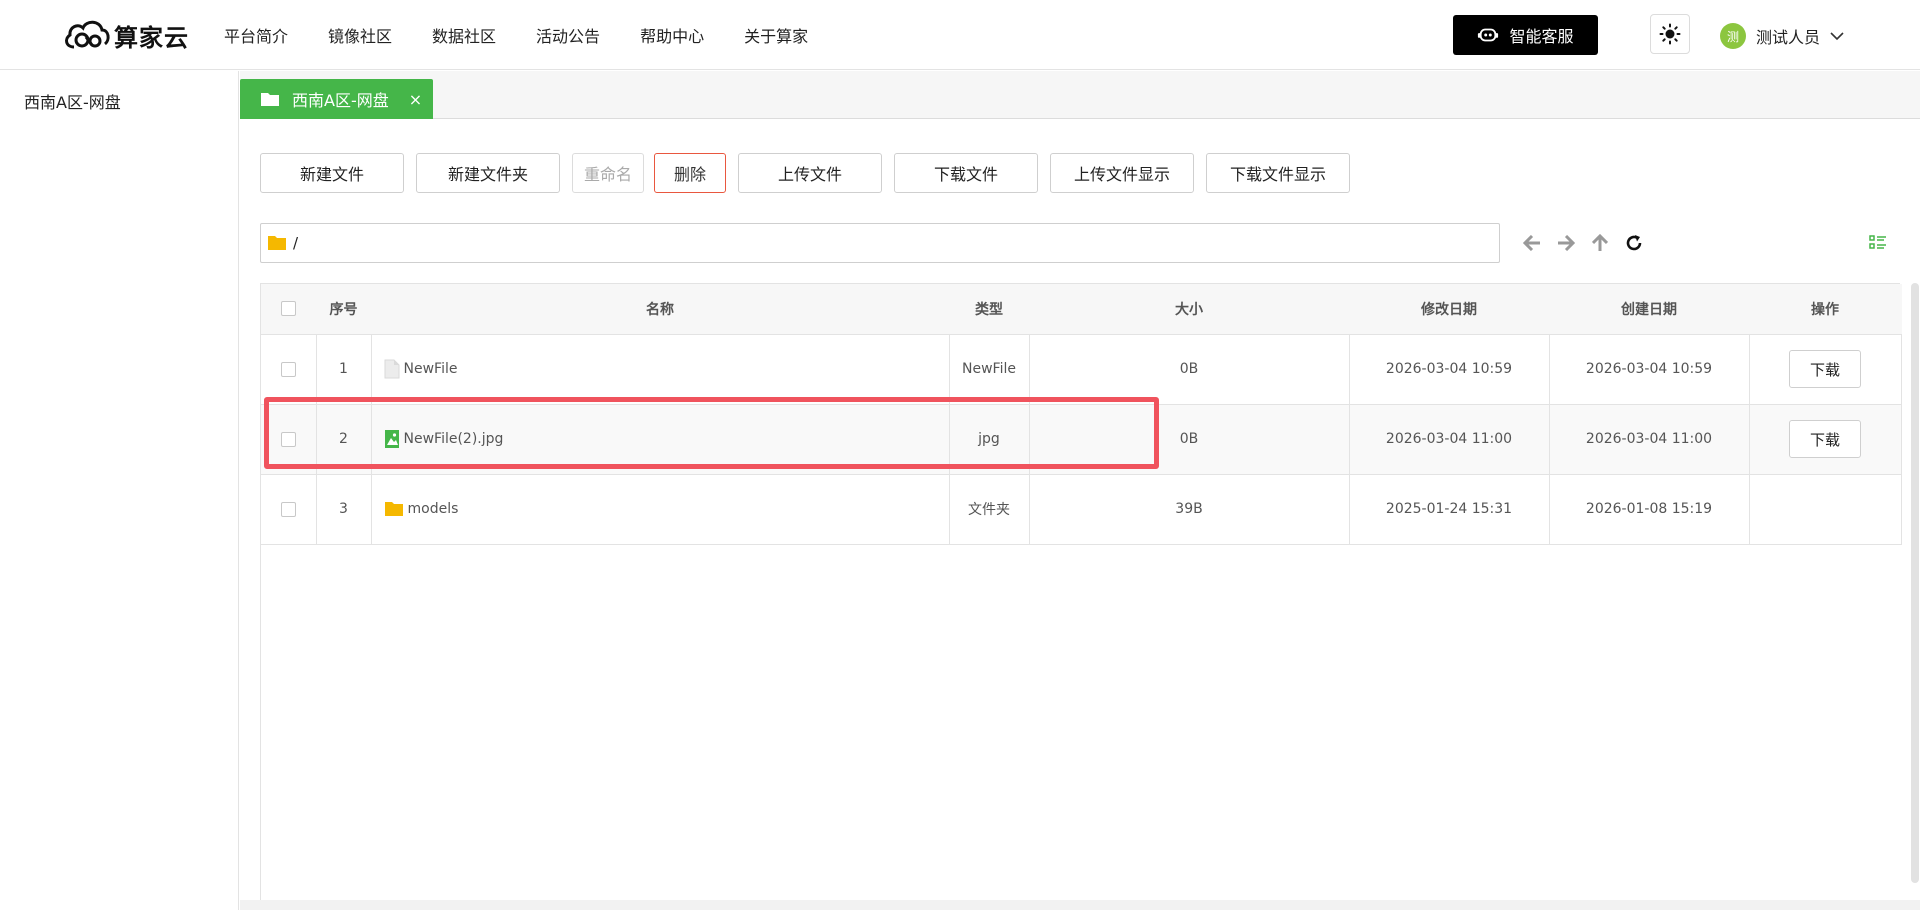 The height and width of the screenshot is (910, 1920). Describe the element at coordinates (391, 439) in the screenshot. I see `image-file-icon` at that location.